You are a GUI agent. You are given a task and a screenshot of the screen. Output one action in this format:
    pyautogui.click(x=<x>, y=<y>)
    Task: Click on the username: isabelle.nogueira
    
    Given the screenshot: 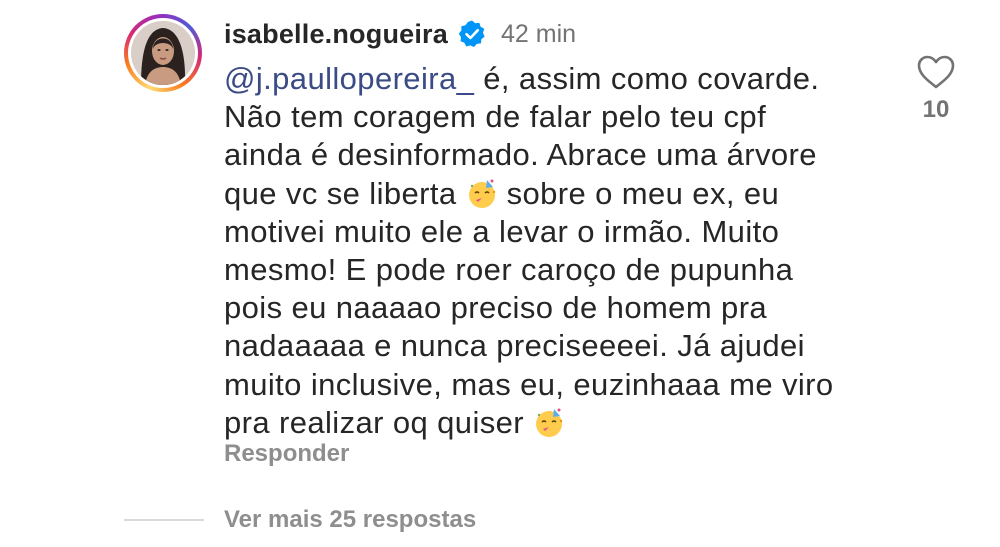 What is the action you would take?
    pyautogui.click(x=336, y=34)
    